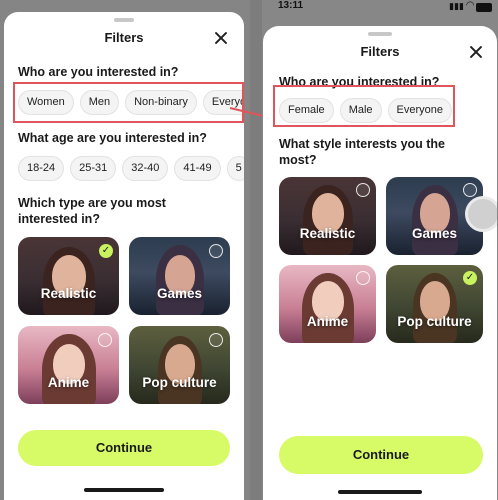 The height and width of the screenshot is (500, 498). I want to click on card-realistic: Realistic, so click(327, 216).